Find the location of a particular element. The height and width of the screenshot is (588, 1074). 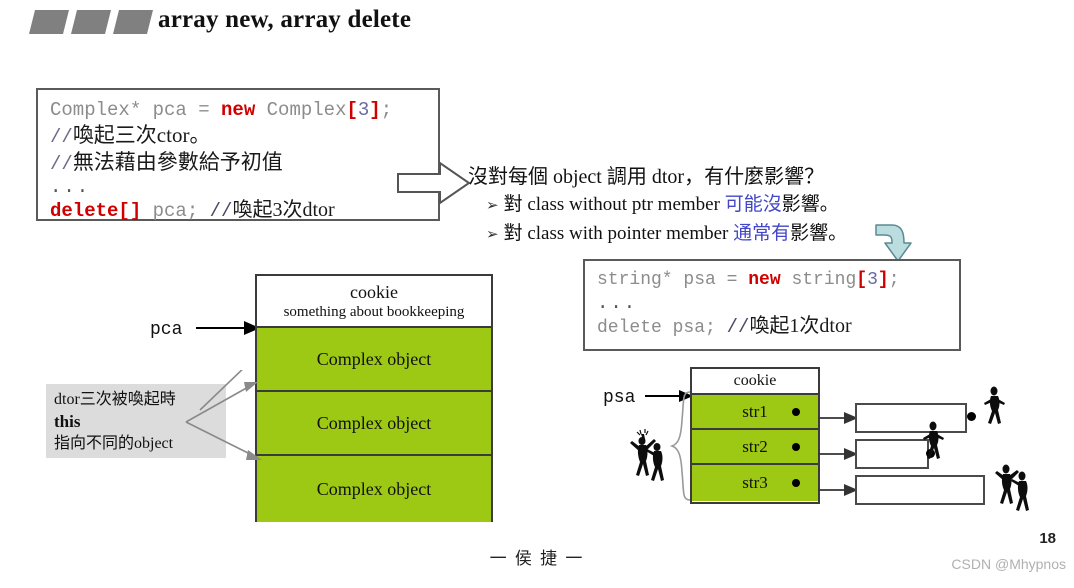

bullet-1-highlight: 可能沒 is located at coordinates (753, 204).